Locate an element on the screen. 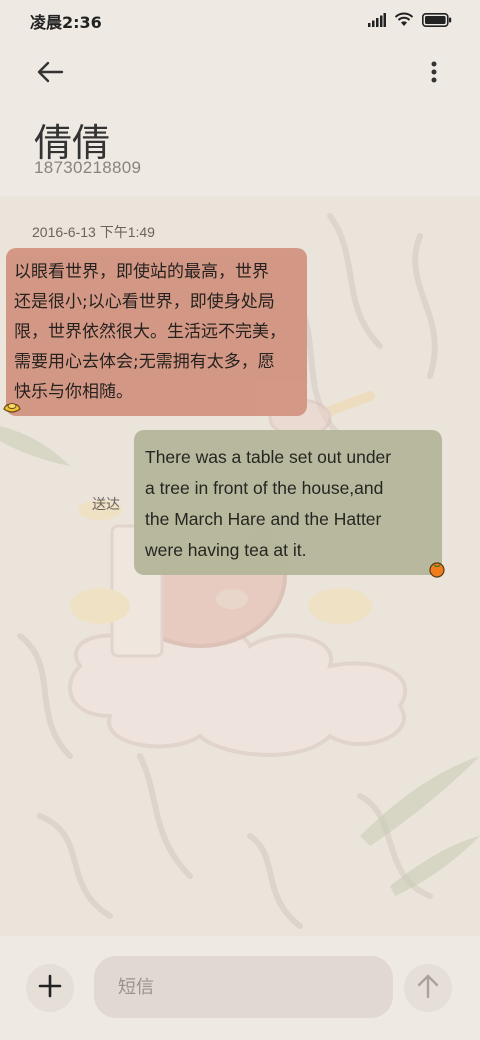 The height and width of the screenshot is (1040, 480). contact-number: 18730218809 is located at coordinates (88, 167).